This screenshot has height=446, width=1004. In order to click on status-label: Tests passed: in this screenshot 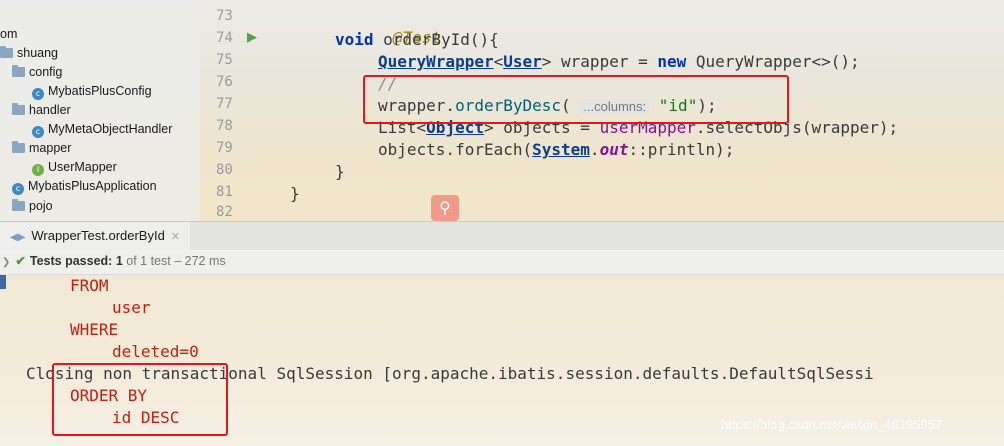, I will do `click(71, 261)`.